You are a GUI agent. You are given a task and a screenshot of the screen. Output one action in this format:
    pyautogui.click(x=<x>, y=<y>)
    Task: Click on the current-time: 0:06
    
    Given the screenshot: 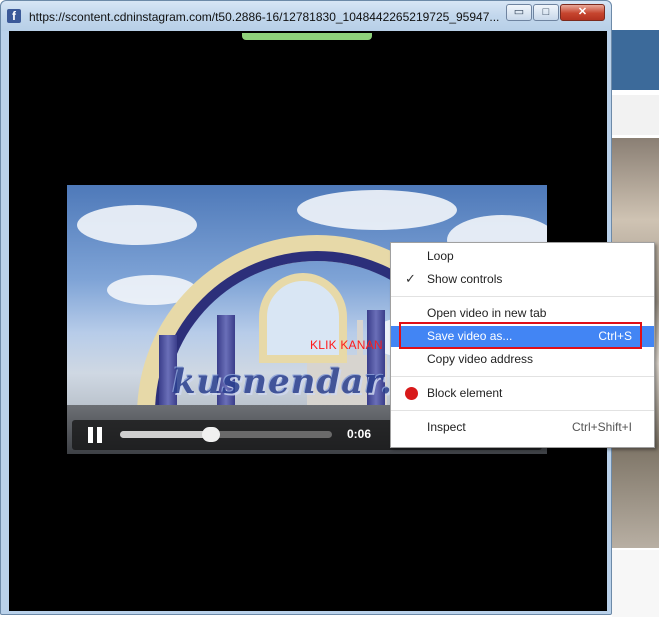 What is the action you would take?
    pyautogui.click(x=359, y=434)
    